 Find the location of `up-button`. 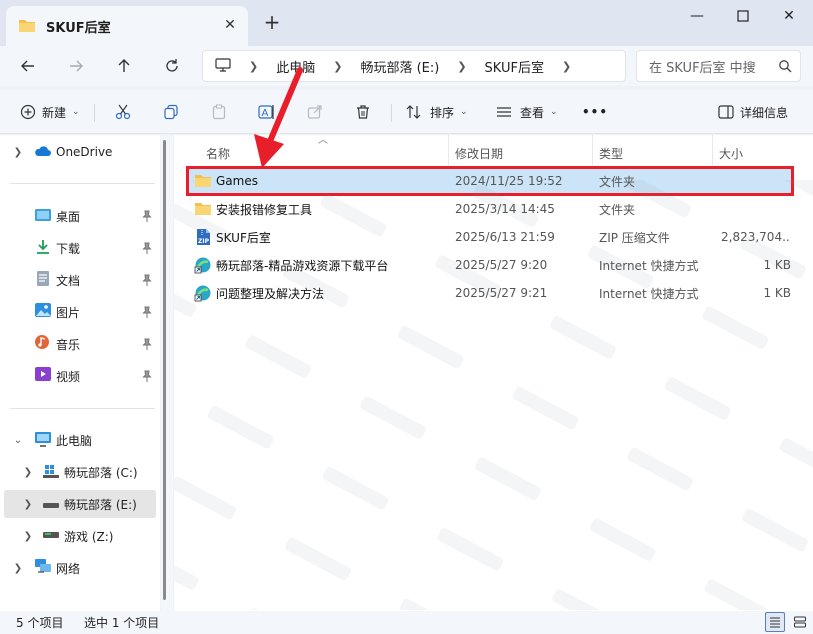

up-button is located at coordinates (124, 66).